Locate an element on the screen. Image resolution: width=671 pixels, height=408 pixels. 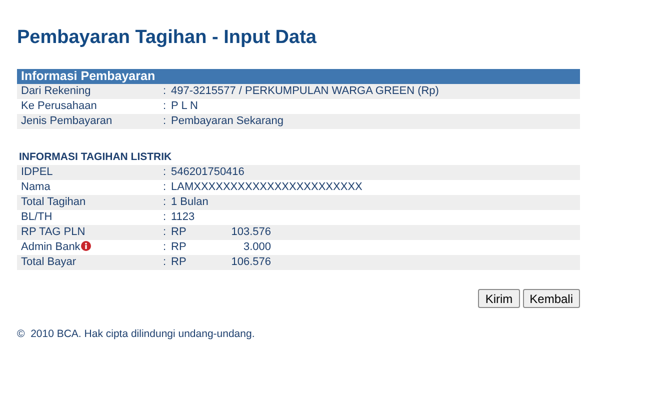
field-label: Nama is located at coordinates (35, 187).